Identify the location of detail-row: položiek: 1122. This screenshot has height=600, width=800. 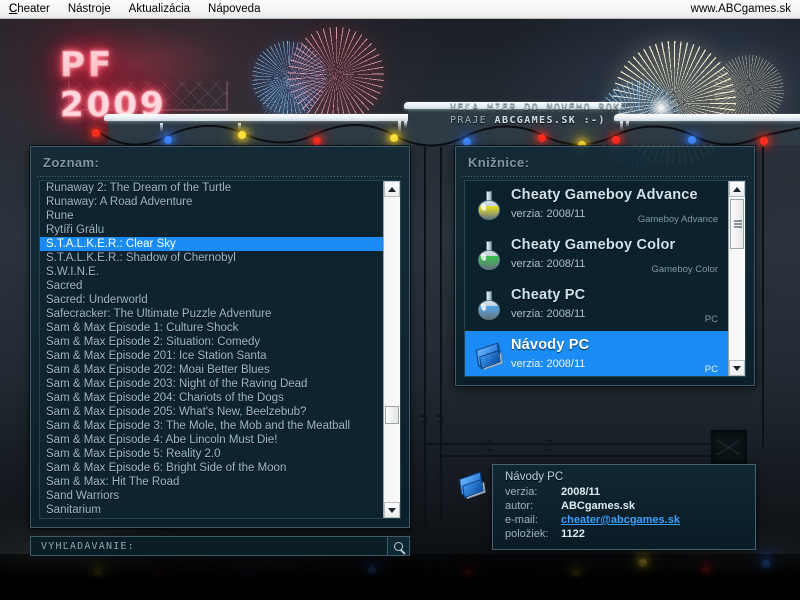
(624, 534).